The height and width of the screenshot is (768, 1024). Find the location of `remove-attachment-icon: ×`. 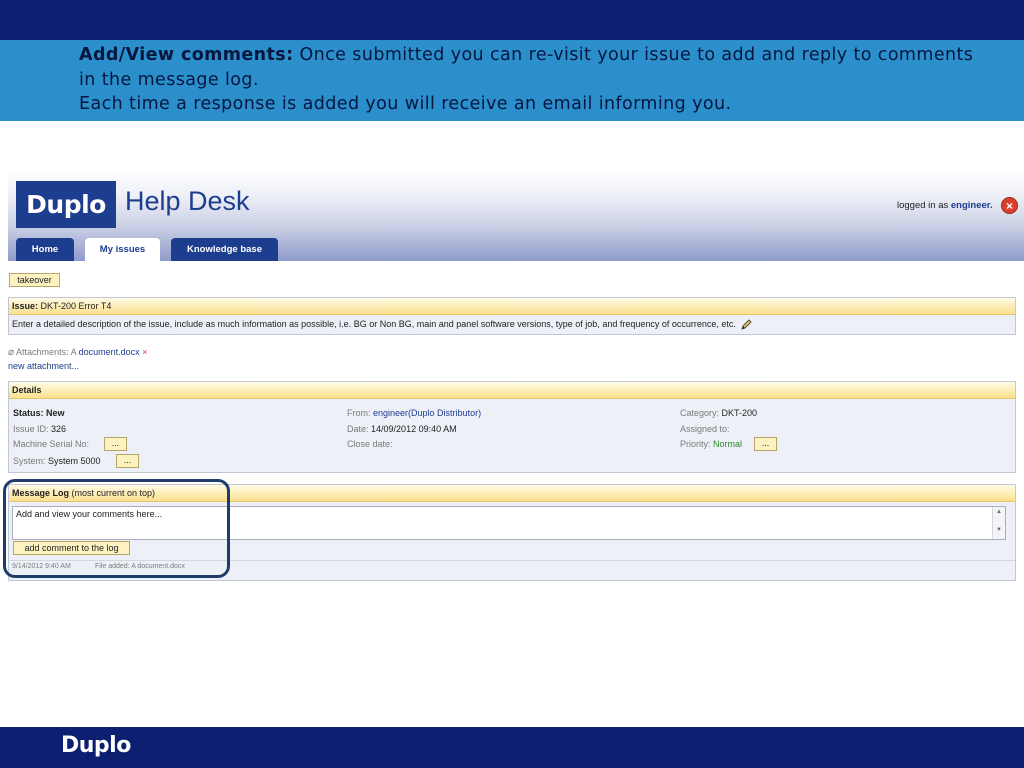

remove-attachment-icon: × is located at coordinates (144, 352).